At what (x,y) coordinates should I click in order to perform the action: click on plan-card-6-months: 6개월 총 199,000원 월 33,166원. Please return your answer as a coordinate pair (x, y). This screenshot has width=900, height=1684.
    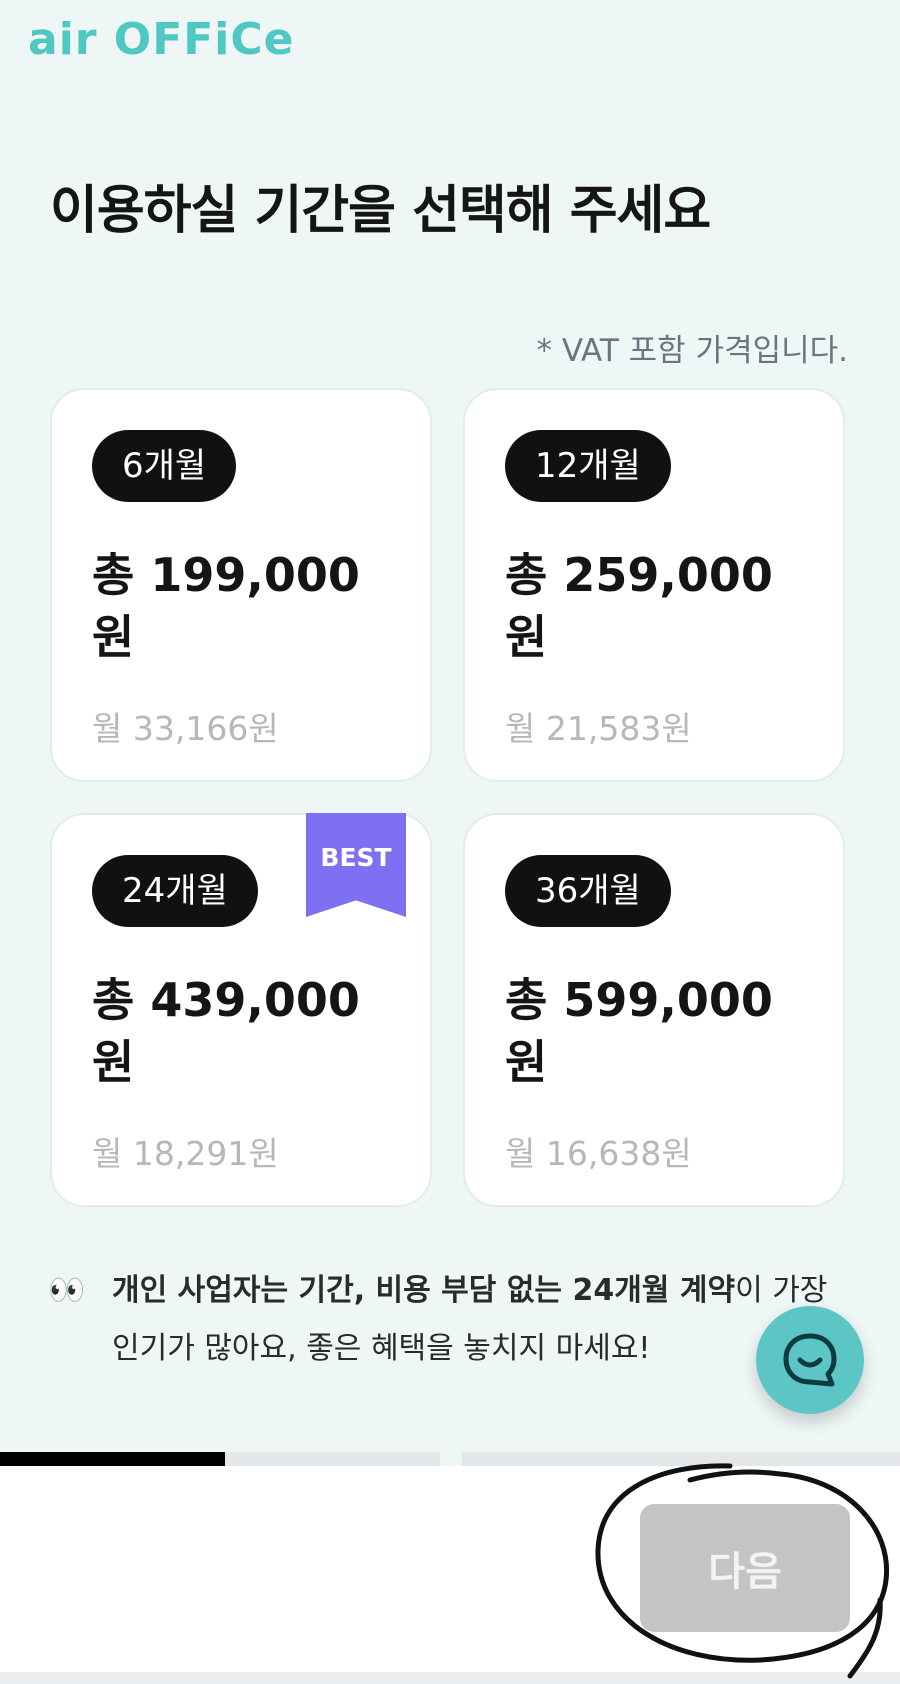
    Looking at the image, I should click on (241, 585).